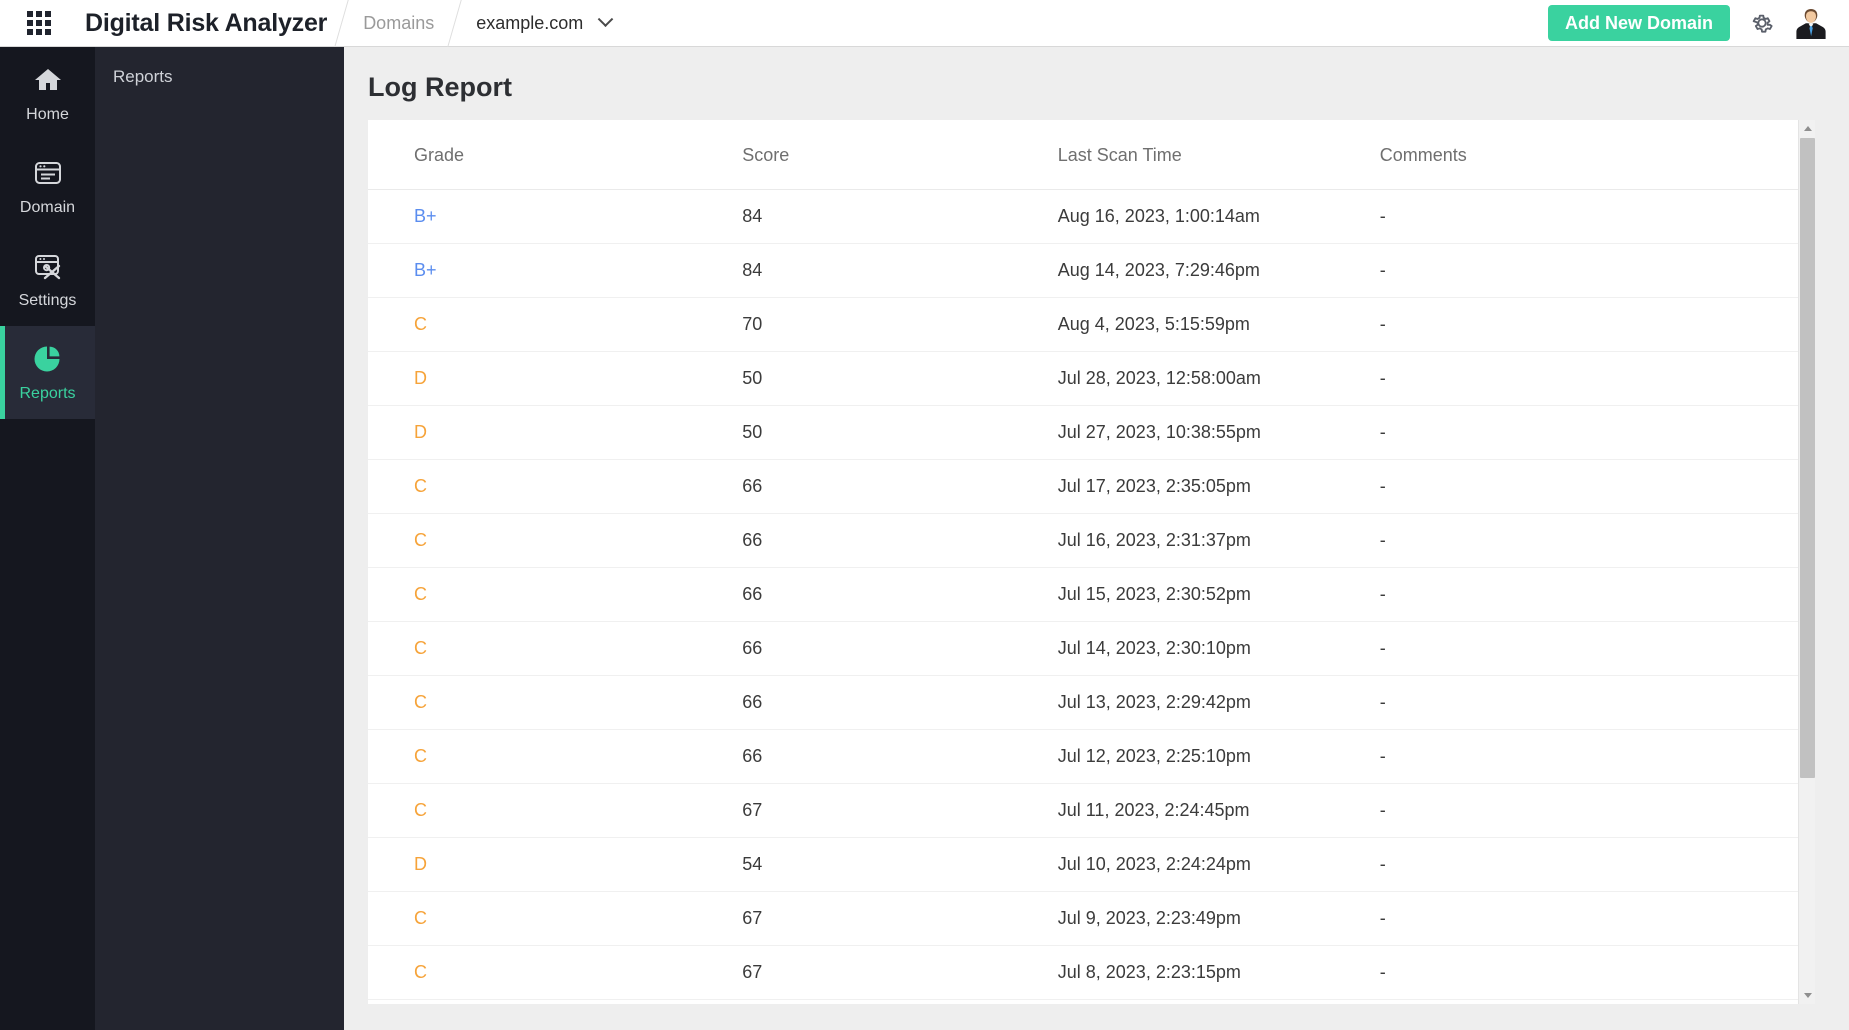  I want to click on table-row: C 66 Jul 15, 2023, 2:30:52pm -, so click(1091, 594).